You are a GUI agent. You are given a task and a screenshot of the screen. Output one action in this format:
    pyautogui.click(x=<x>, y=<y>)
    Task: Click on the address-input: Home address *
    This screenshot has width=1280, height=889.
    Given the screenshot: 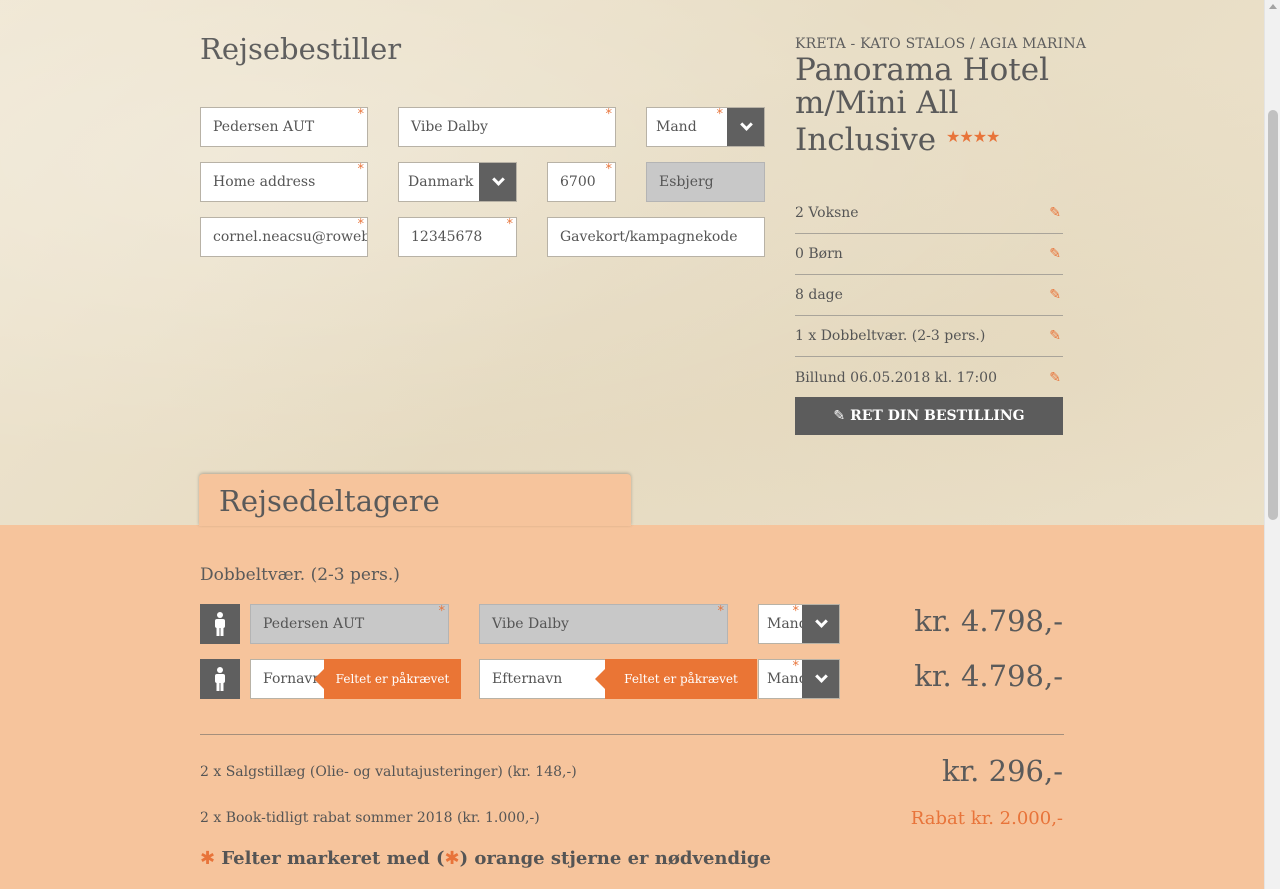 What is the action you would take?
    pyautogui.click(x=284, y=182)
    